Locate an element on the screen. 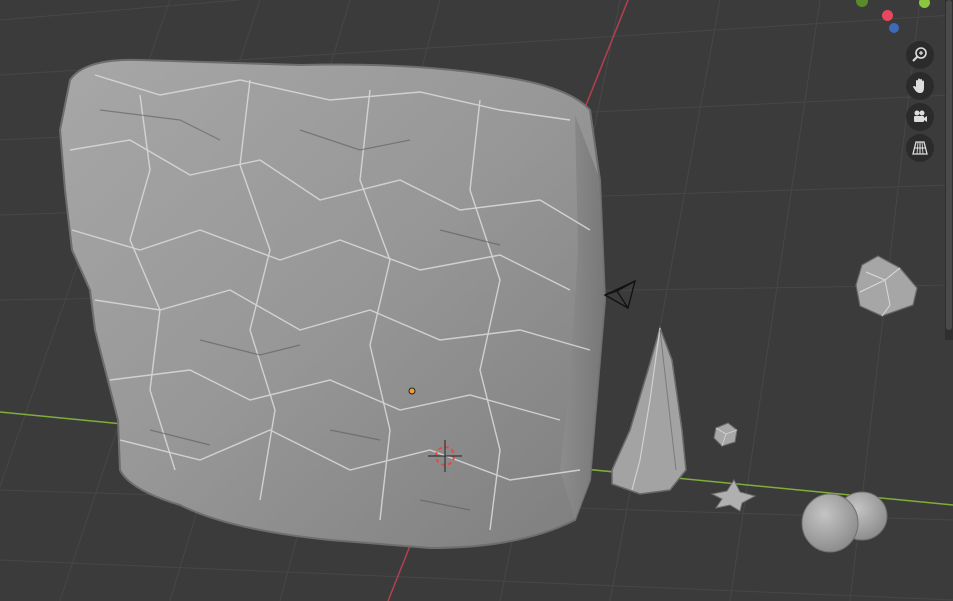 Image resolution: width=953 pixels, height=601 pixels. object-origin is located at coordinates (412, 391).